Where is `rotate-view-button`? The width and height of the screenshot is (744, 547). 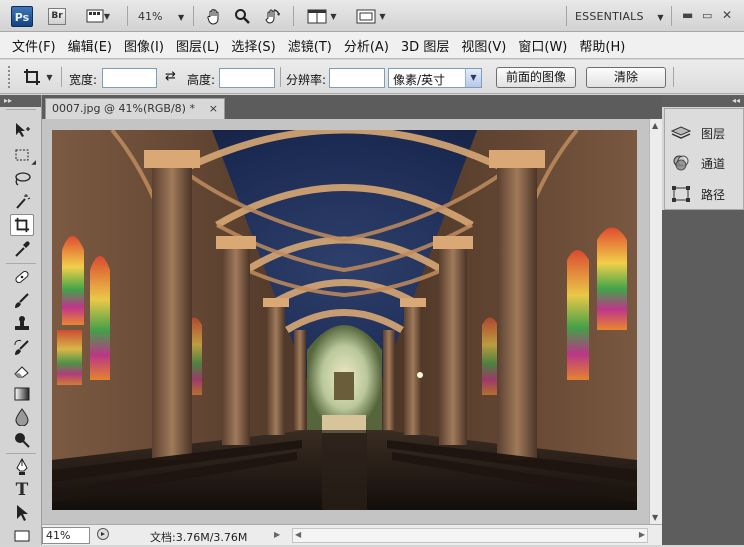
rotate-view-button is located at coordinates (272, 16).